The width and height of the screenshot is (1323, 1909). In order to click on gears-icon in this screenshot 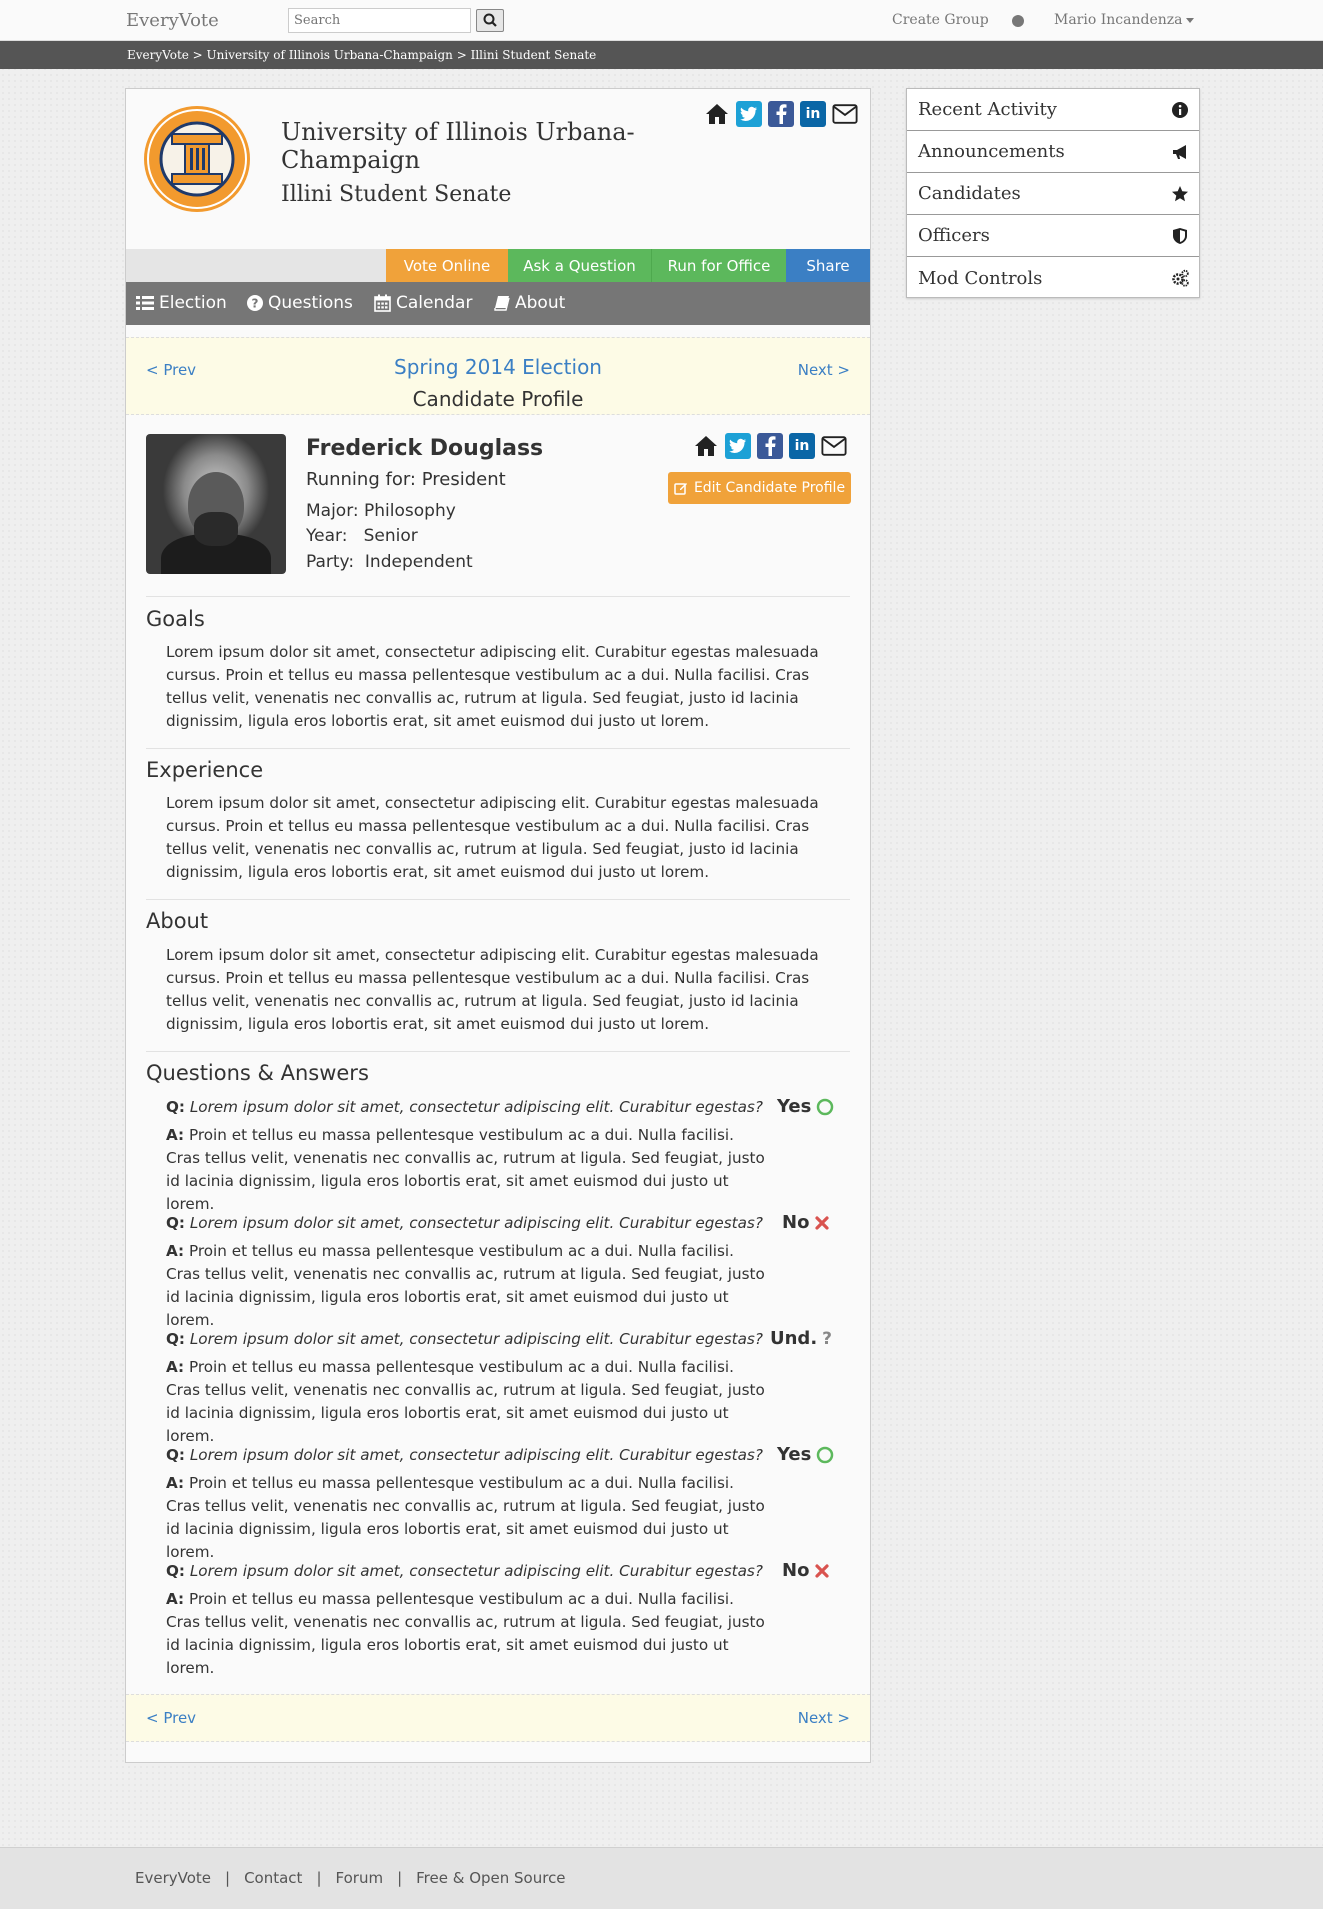, I will do `click(1180, 278)`.